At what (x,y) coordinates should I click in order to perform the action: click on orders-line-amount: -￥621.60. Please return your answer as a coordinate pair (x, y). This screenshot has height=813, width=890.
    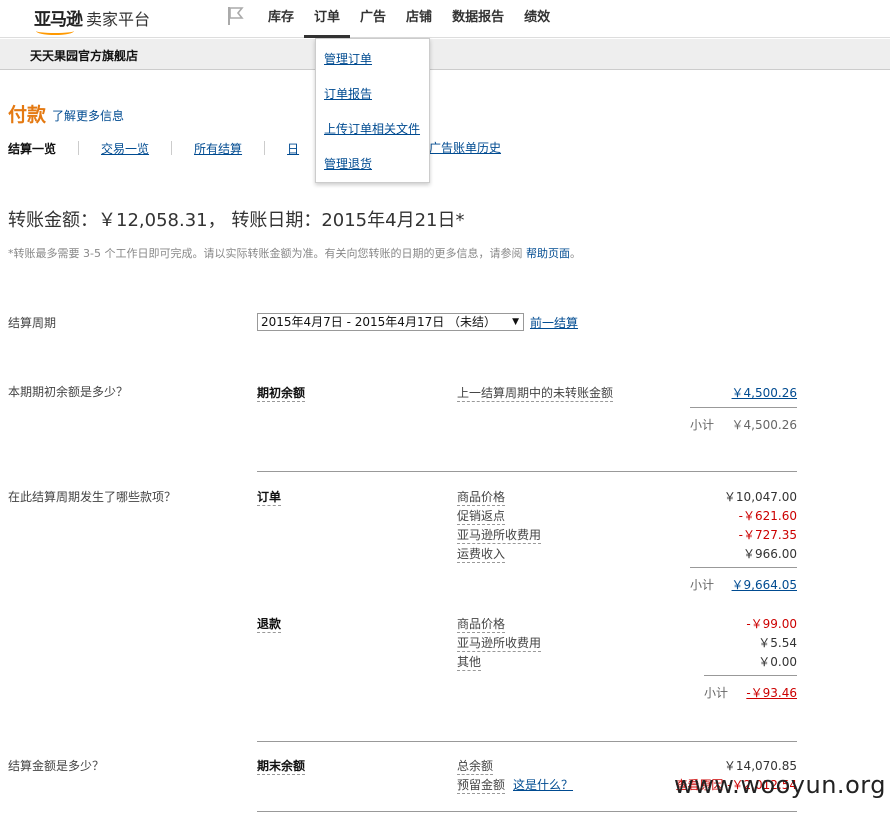
    Looking at the image, I should click on (767, 516).